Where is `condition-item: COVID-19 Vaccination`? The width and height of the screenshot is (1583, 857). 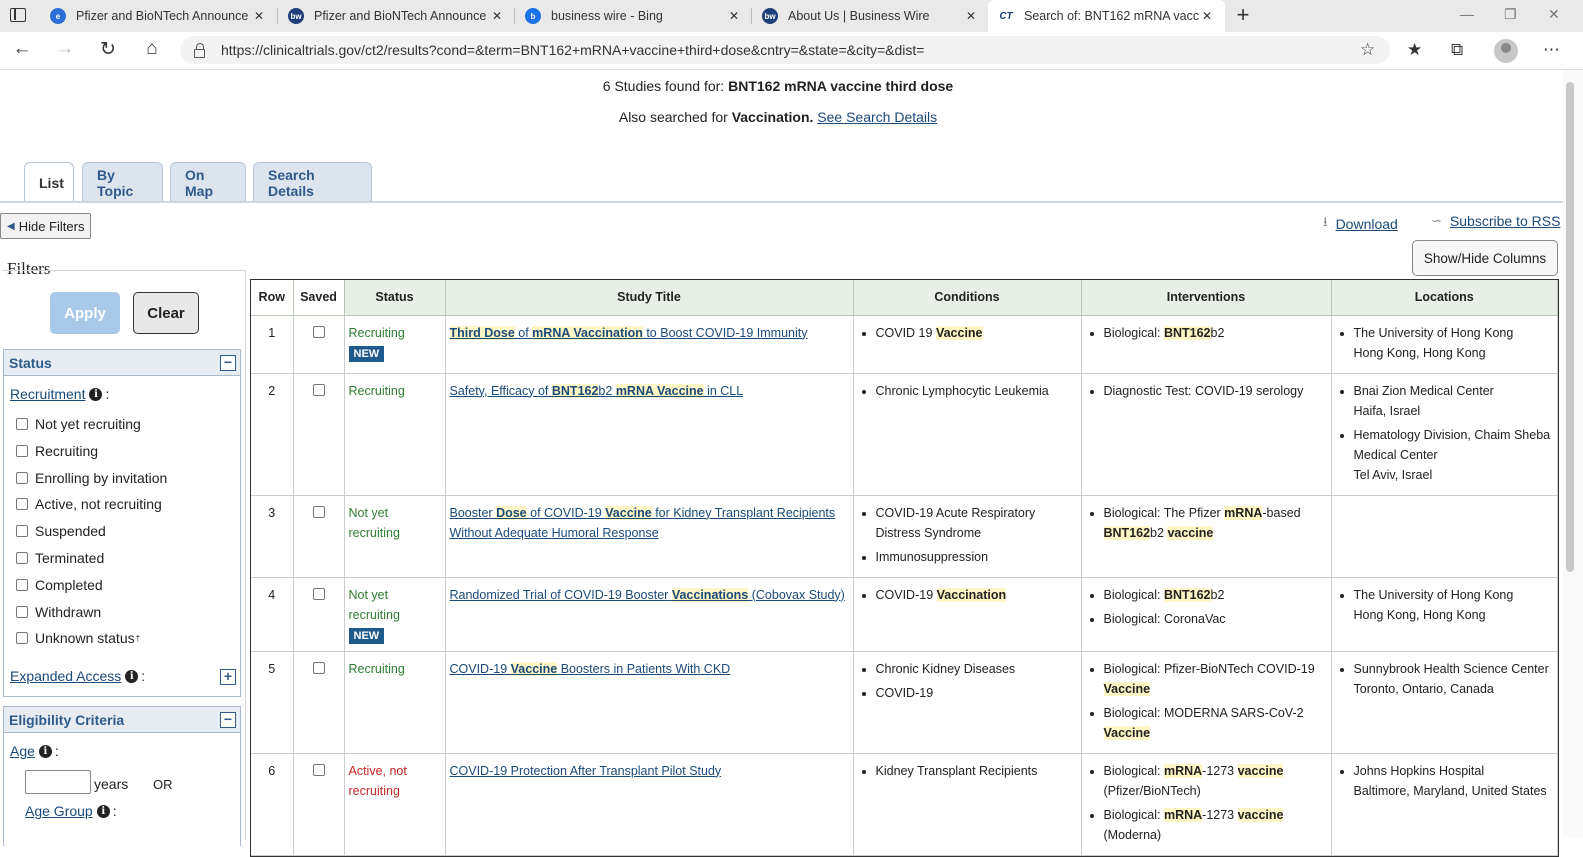
condition-item: COVID-19 Vaccination is located at coordinates (976, 595).